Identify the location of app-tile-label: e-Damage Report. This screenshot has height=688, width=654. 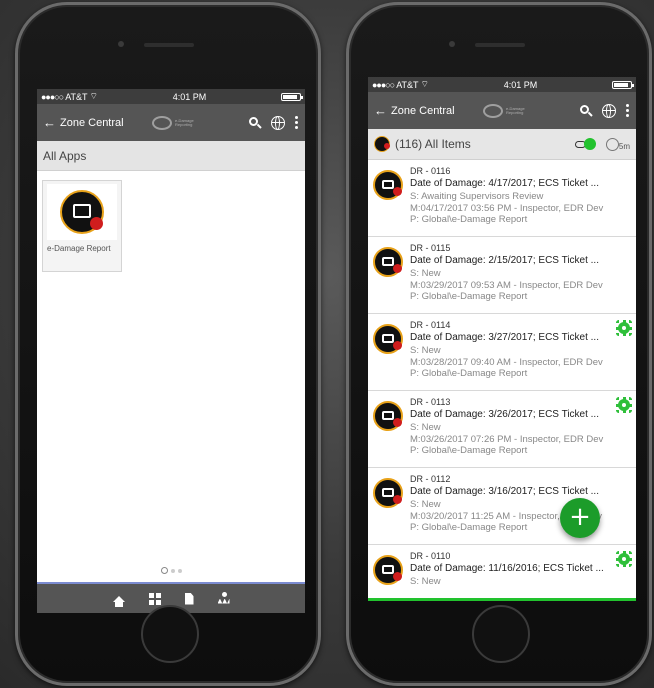
(79, 248).